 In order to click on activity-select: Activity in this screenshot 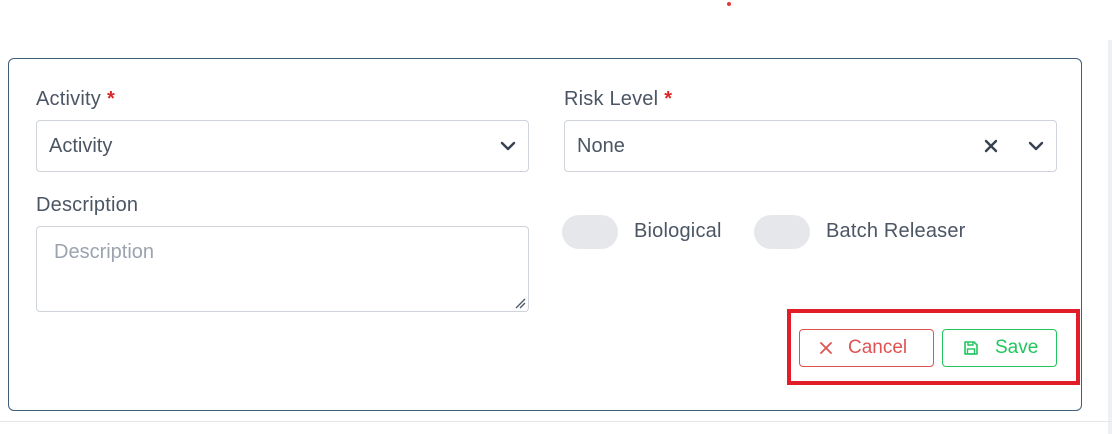, I will do `click(282, 146)`.